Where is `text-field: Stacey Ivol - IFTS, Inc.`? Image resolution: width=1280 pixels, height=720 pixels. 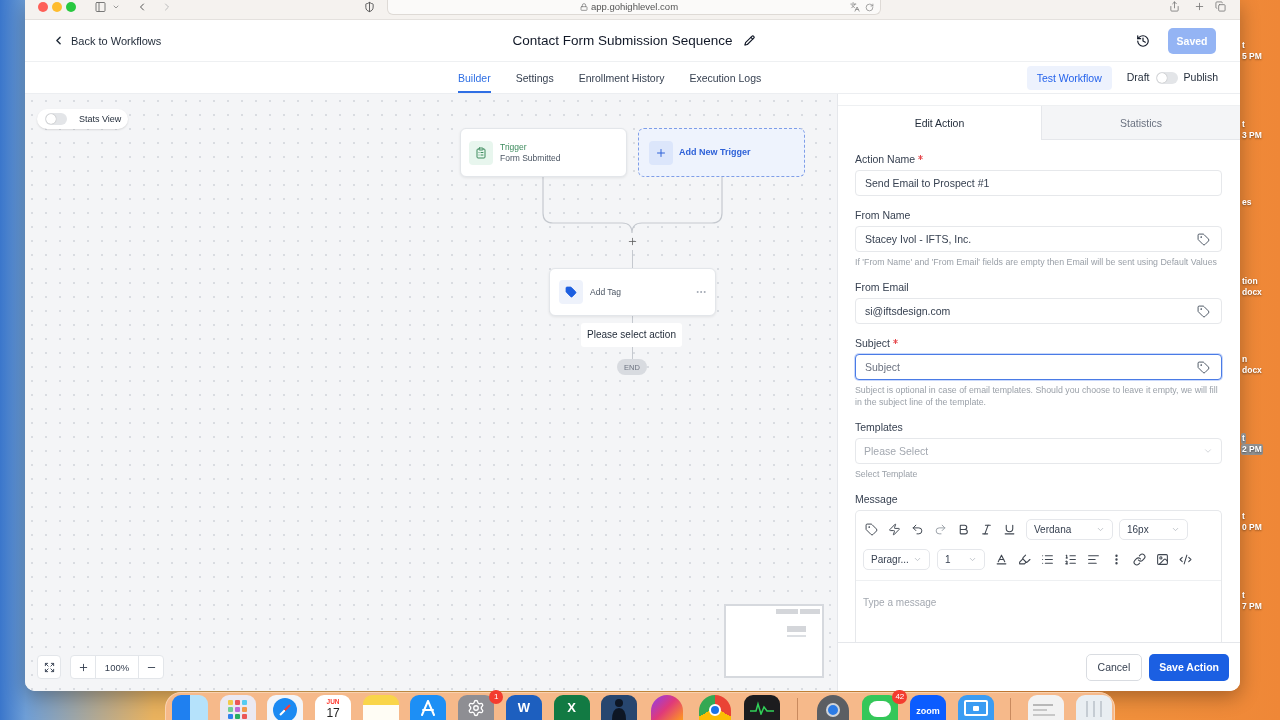
text-field: Stacey Ivol - IFTS, Inc. is located at coordinates (1038, 239).